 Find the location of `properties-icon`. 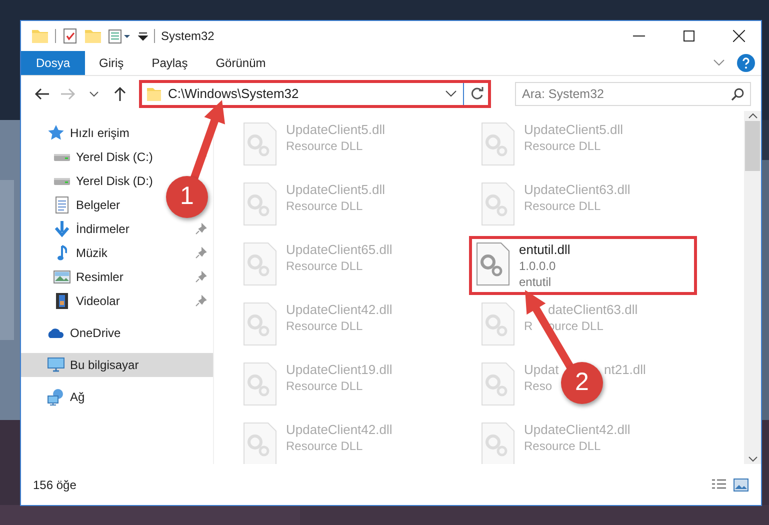

properties-icon is located at coordinates (70, 36).